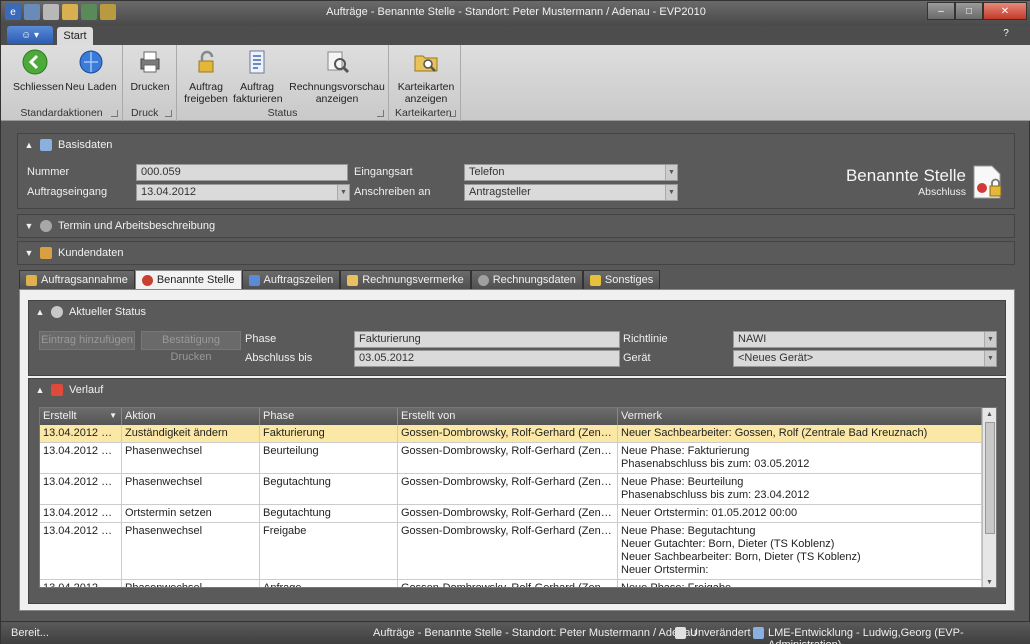 The image size is (1030, 644). What do you see at coordinates (108, 312) in the screenshot?
I see `status-title: Aktueller Status` at bounding box center [108, 312].